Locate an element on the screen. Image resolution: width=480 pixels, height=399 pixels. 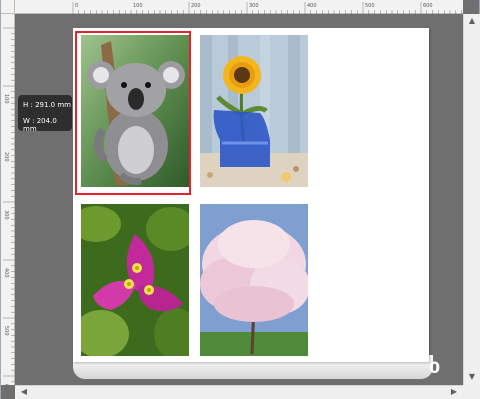
photo-sunflower is located at coordinates (254, 111).